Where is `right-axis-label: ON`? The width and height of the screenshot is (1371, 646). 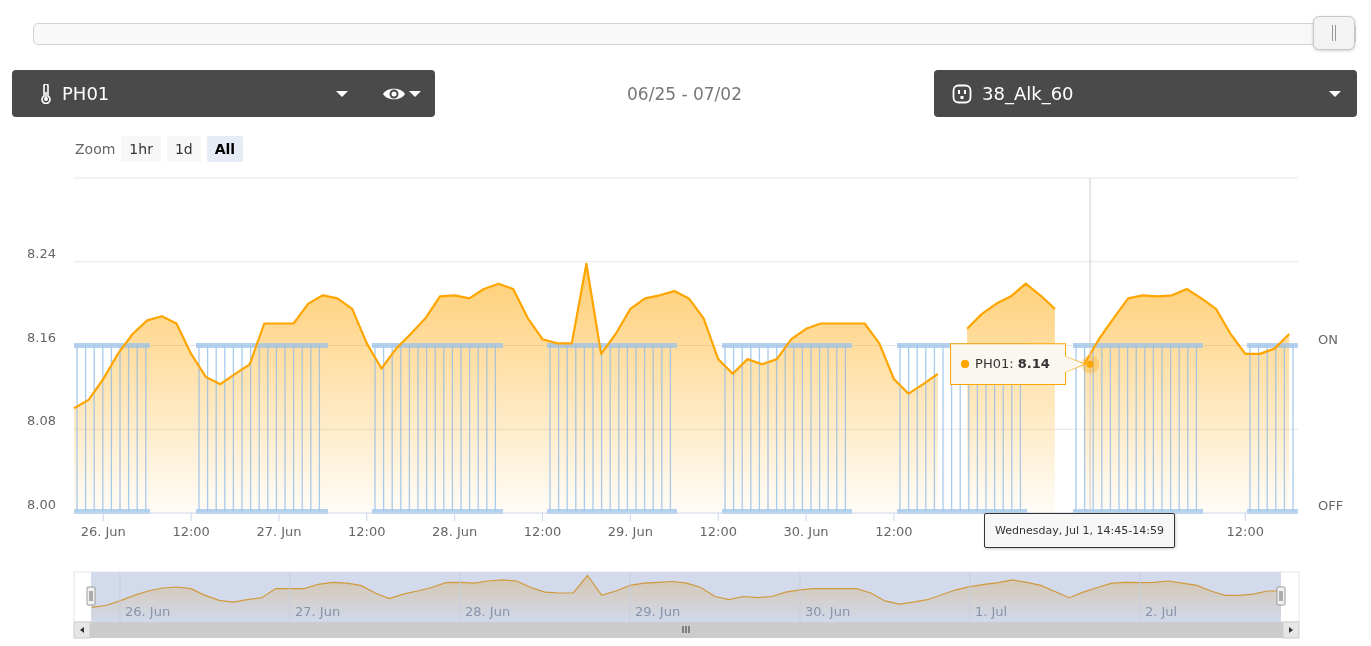 right-axis-label: ON is located at coordinates (1328, 339).